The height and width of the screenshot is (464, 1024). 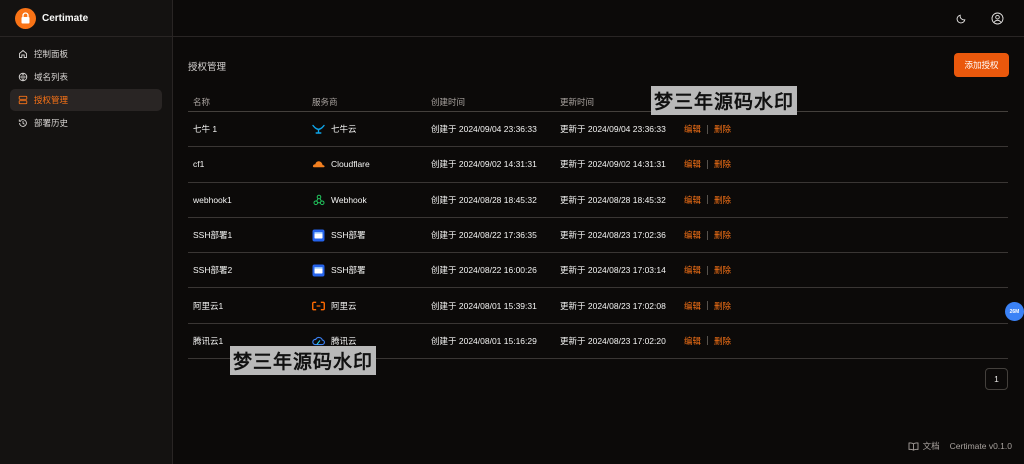 What do you see at coordinates (484, 270) in the screenshot?
I see `row-created: 创建于 2024/08/22 16:00:26` at bounding box center [484, 270].